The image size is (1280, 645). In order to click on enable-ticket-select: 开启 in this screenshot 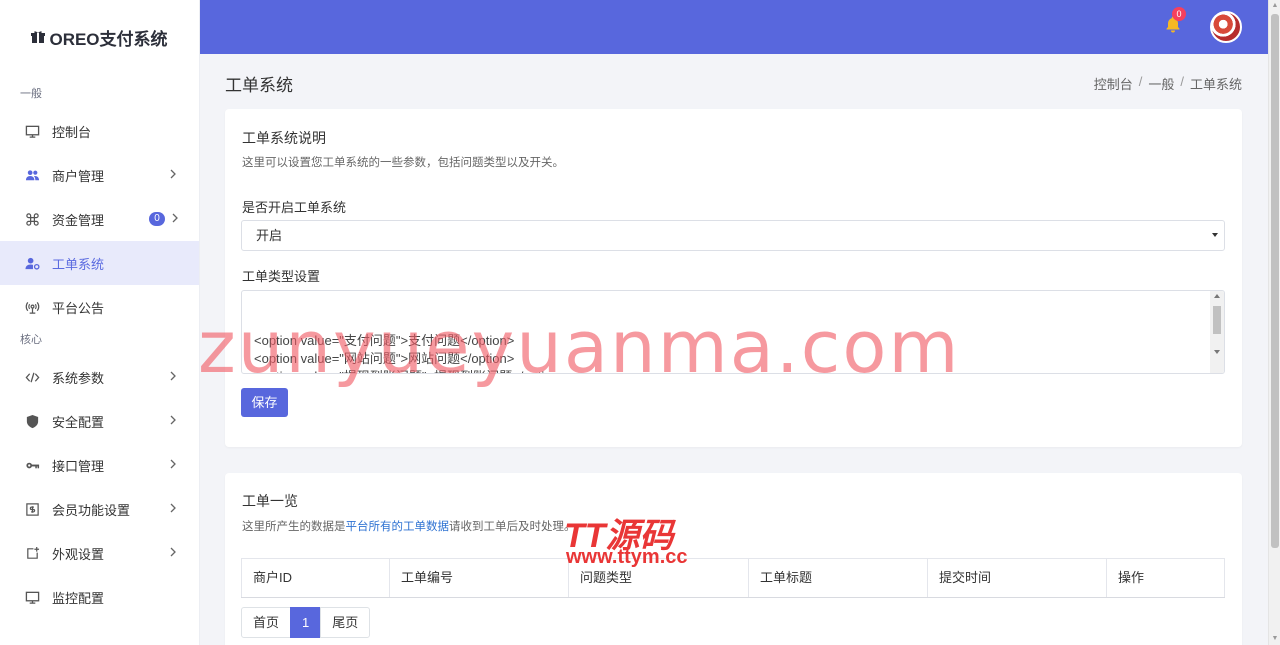, I will do `click(733, 235)`.